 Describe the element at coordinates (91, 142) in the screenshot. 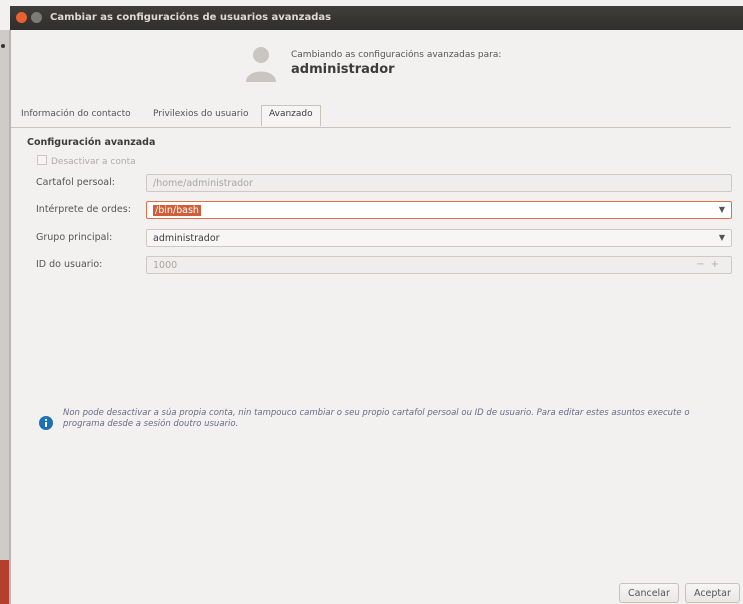

I see `section-title: Configuración avanzada` at that location.